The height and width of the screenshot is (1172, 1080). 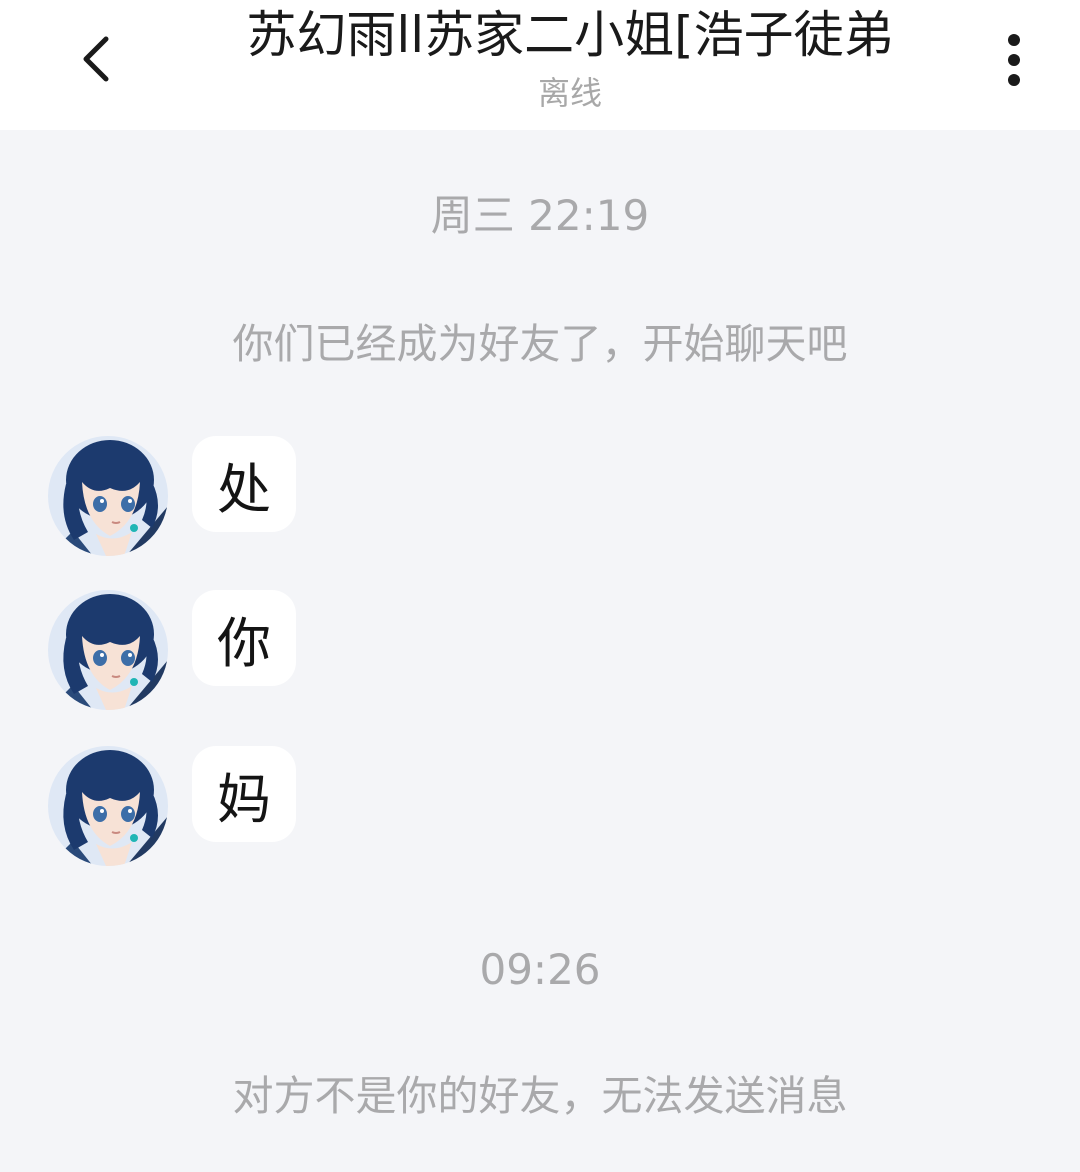 What do you see at coordinates (540, 344) in the screenshot?
I see `system-message: 你们已经成为好友了，开始聊天吧` at bounding box center [540, 344].